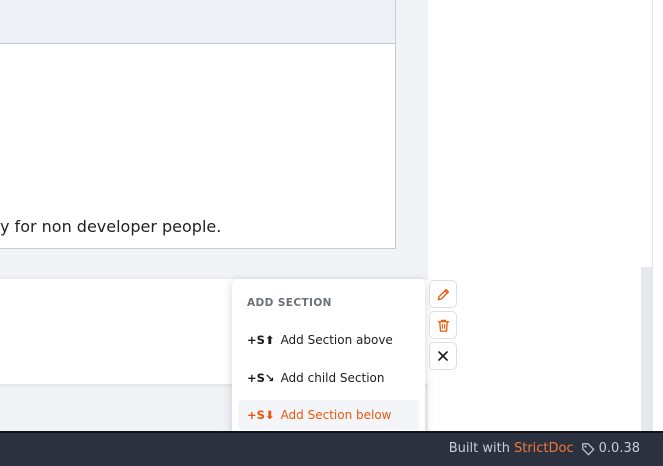 The width and height of the screenshot is (663, 466). I want to click on add-section-below-item: +S⬇ Add Section below, so click(328, 415).